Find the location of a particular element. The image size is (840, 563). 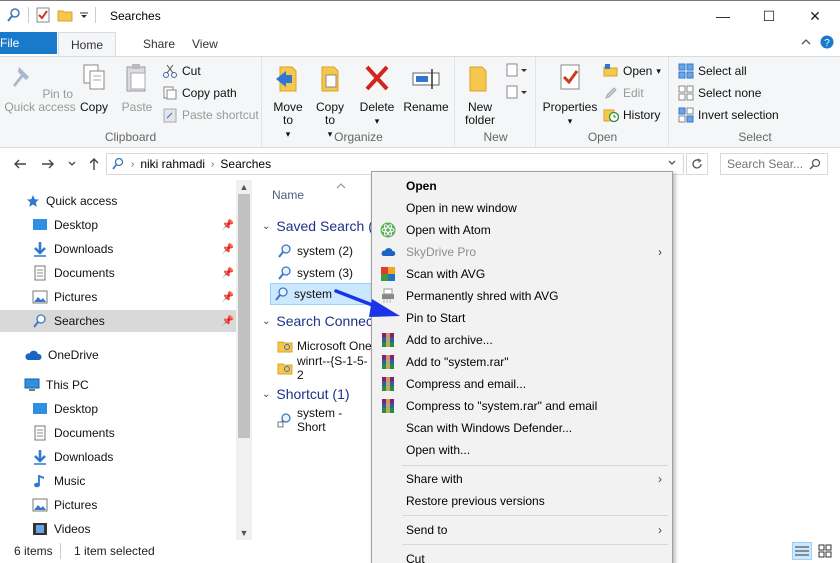

pictures-icon is located at coordinates (40, 297).